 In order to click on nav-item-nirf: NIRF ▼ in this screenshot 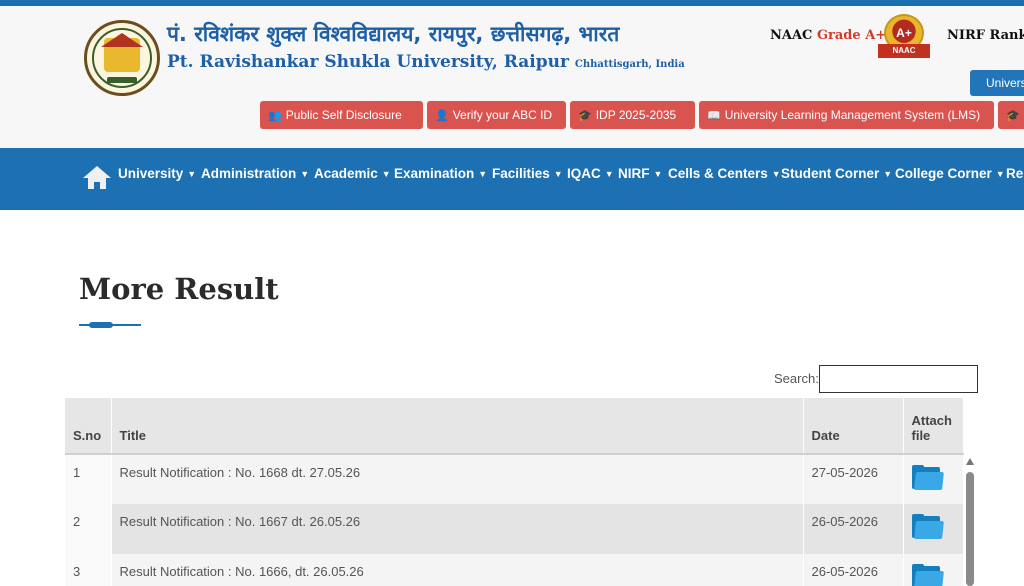, I will do `click(640, 173)`.